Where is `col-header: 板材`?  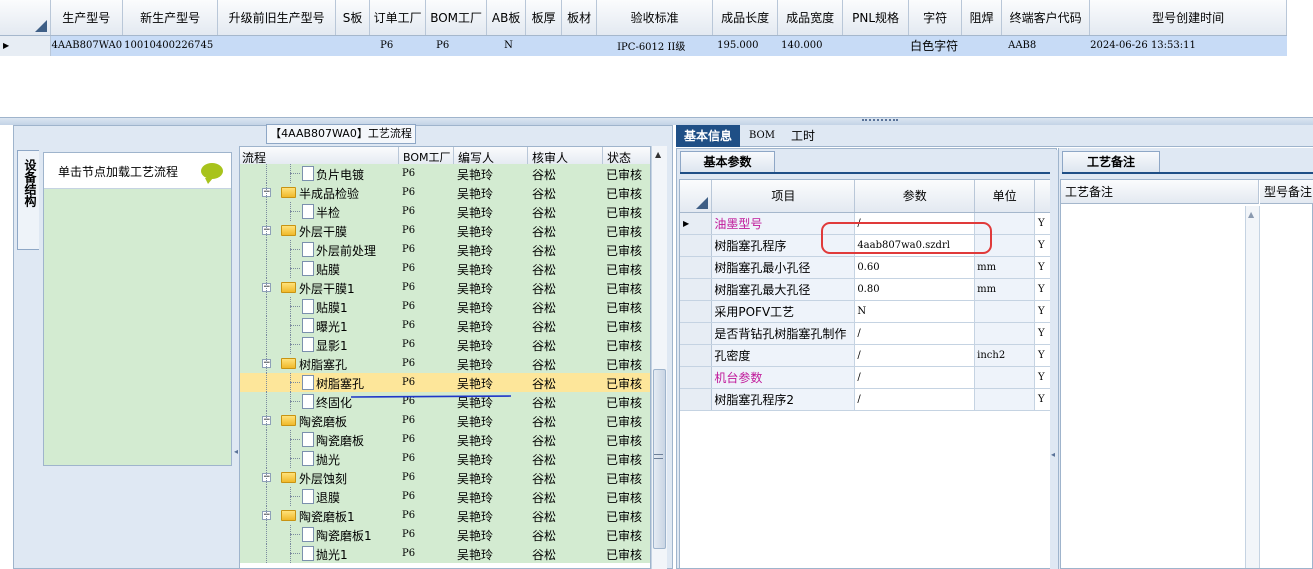 col-header: 板材 is located at coordinates (579, 18).